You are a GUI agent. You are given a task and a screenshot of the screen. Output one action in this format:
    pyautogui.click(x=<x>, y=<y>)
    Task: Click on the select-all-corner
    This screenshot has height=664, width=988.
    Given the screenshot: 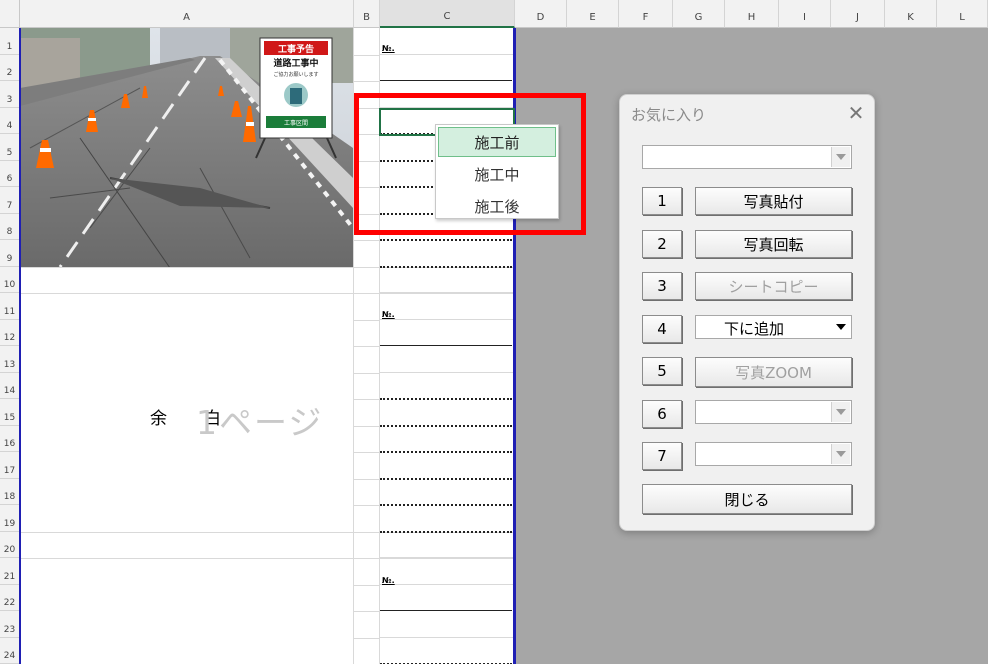 What is the action you would take?
    pyautogui.click(x=10, y=14)
    